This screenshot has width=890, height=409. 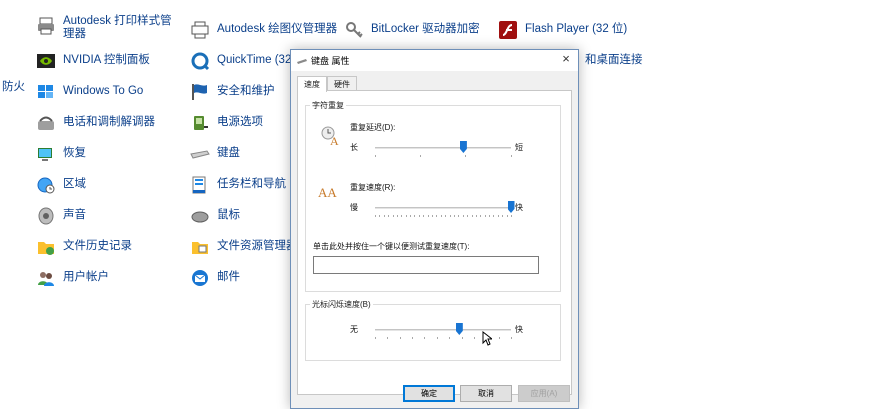 What do you see at coordinates (106, 60) in the screenshot?
I see `cp-item-label: NVIDIA 控制面板` at bounding box center [106, 60].